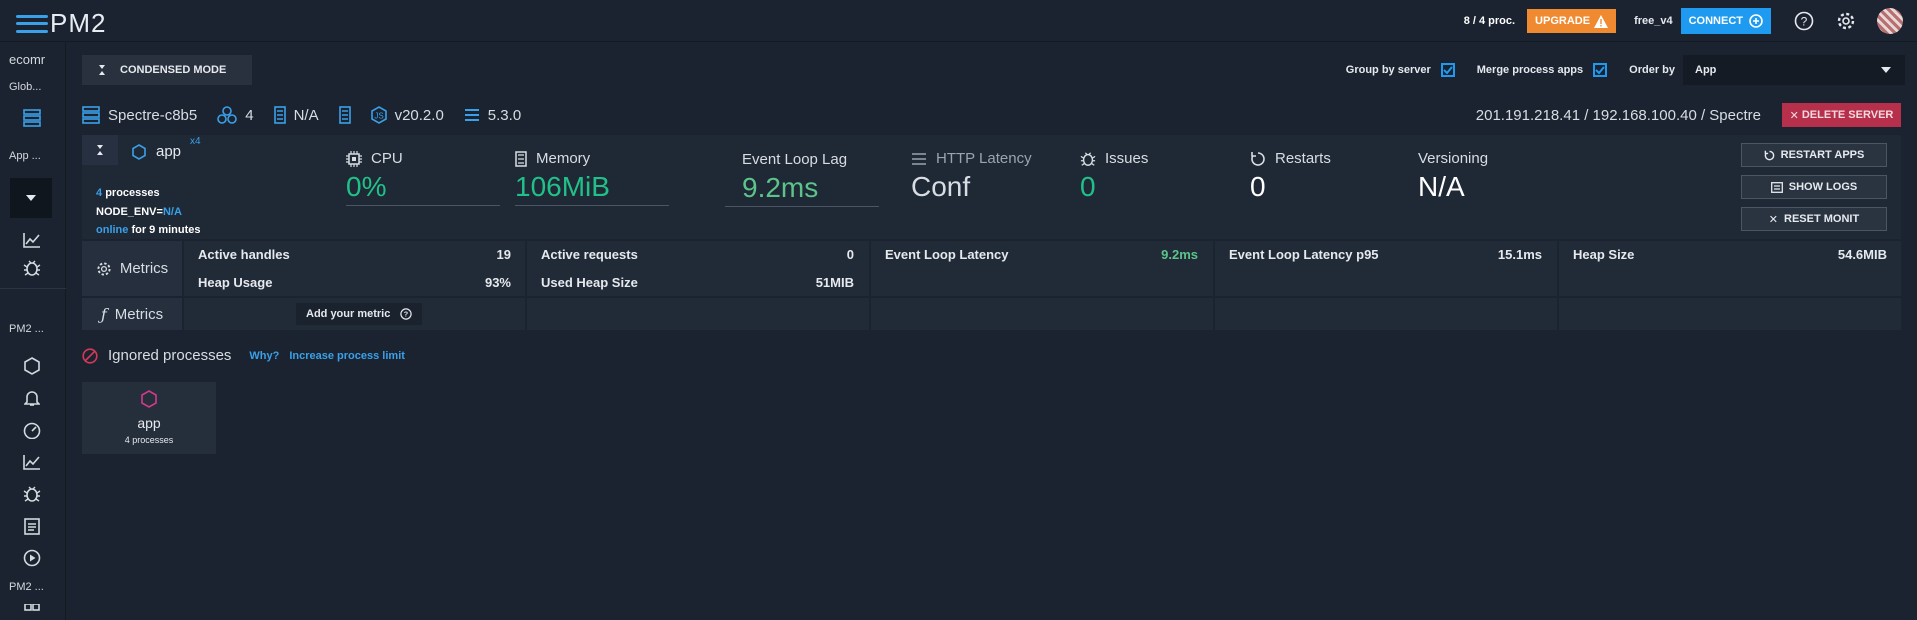  I want to click on status-text: online, so click(112, 230).